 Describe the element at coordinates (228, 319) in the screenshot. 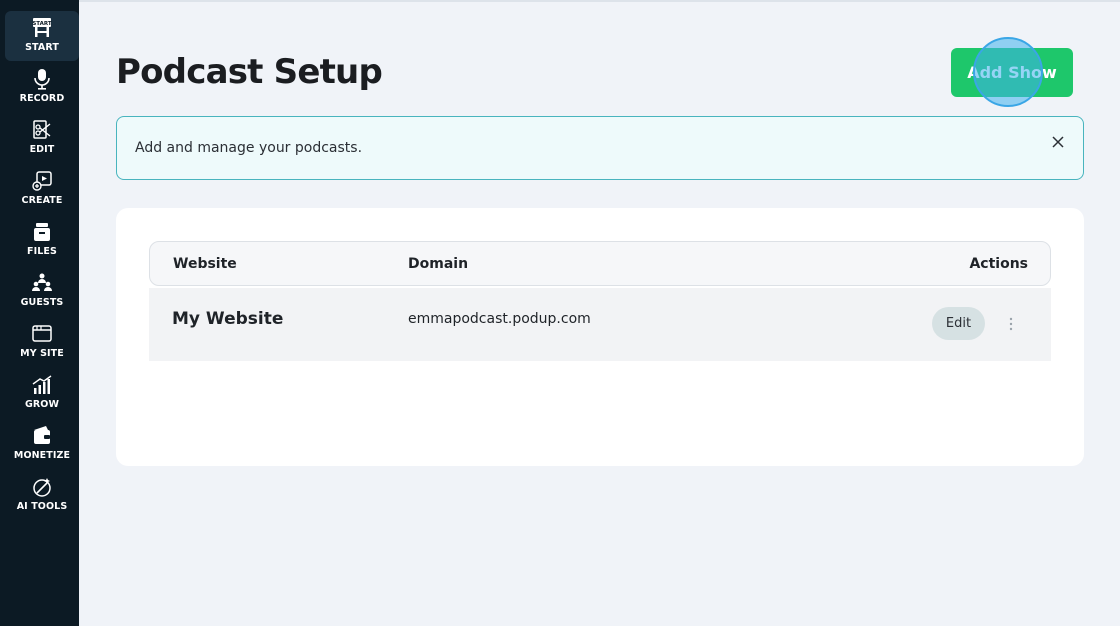

I see `website-name: My Website` at that location.